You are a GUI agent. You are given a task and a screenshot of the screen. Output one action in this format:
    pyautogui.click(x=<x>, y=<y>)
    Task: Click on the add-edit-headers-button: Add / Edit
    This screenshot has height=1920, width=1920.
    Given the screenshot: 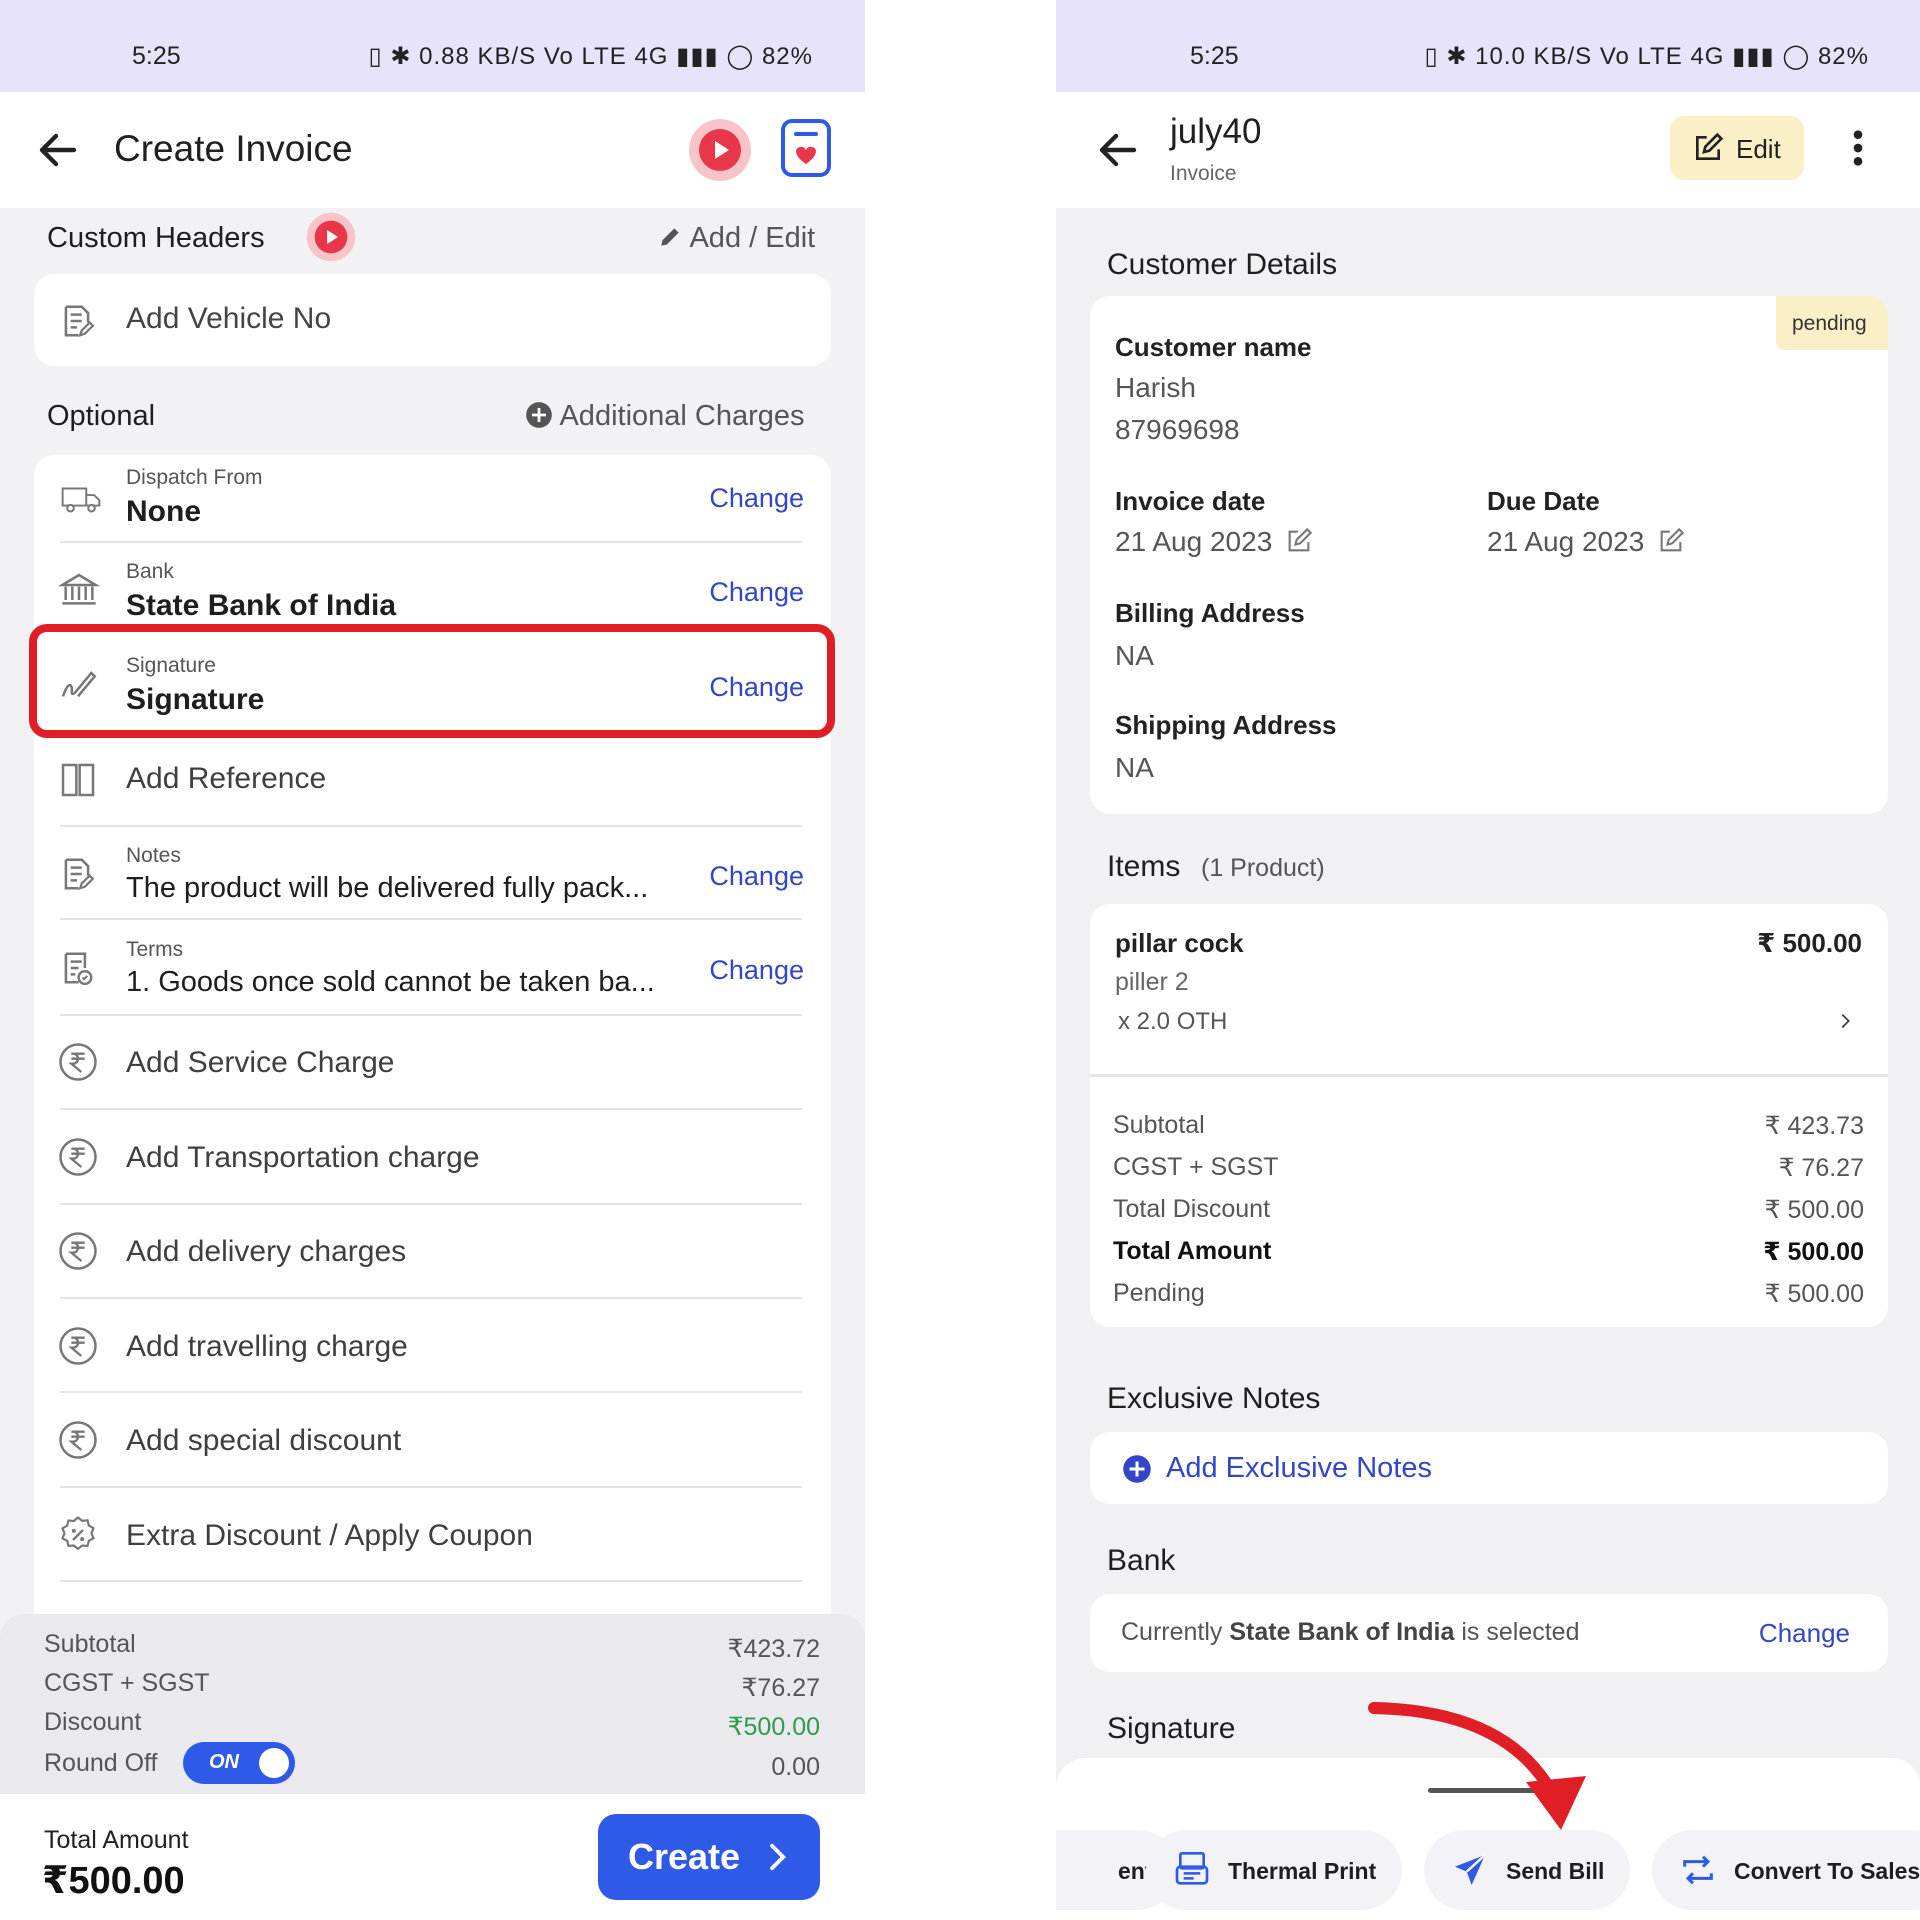 What is the action you would take?
    pyautogui.click(x=736, y=238)
    